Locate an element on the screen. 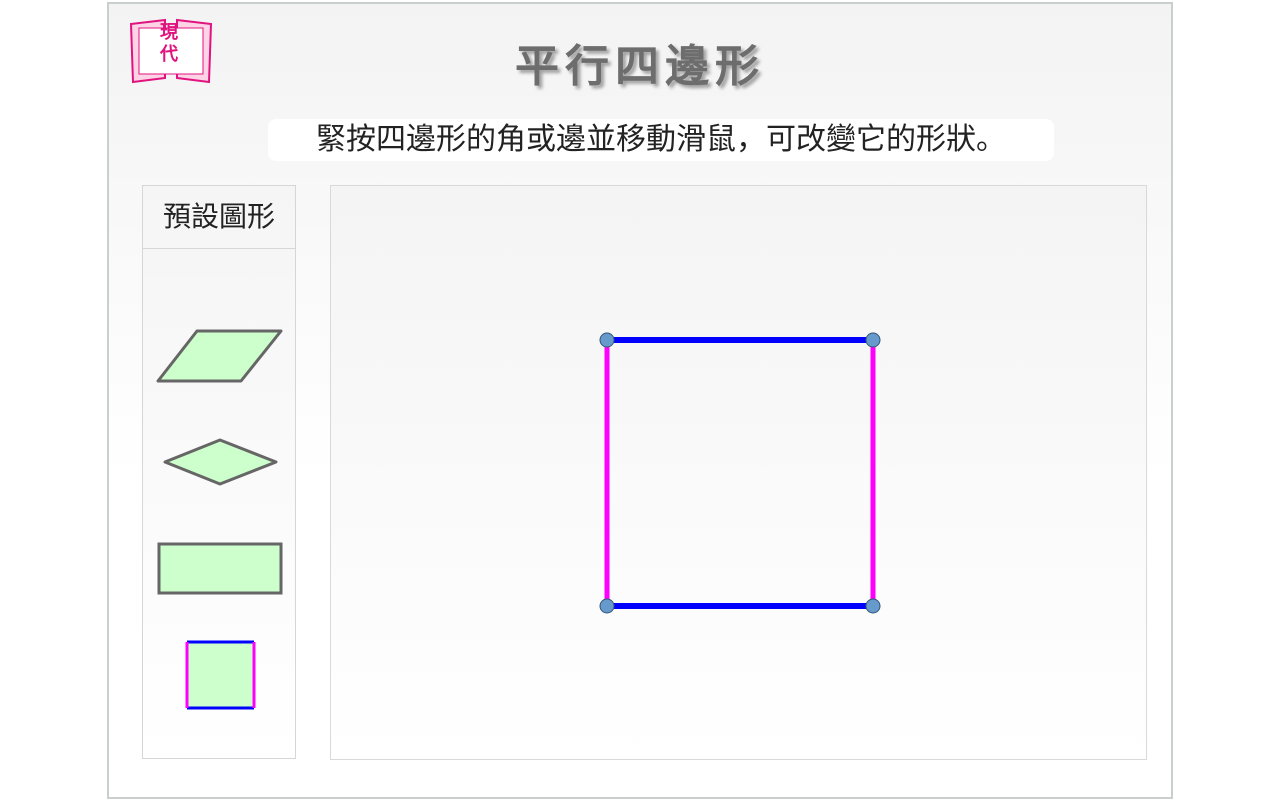 The image size is (1280, 800). square-shape is located at coordinates (220, 675).